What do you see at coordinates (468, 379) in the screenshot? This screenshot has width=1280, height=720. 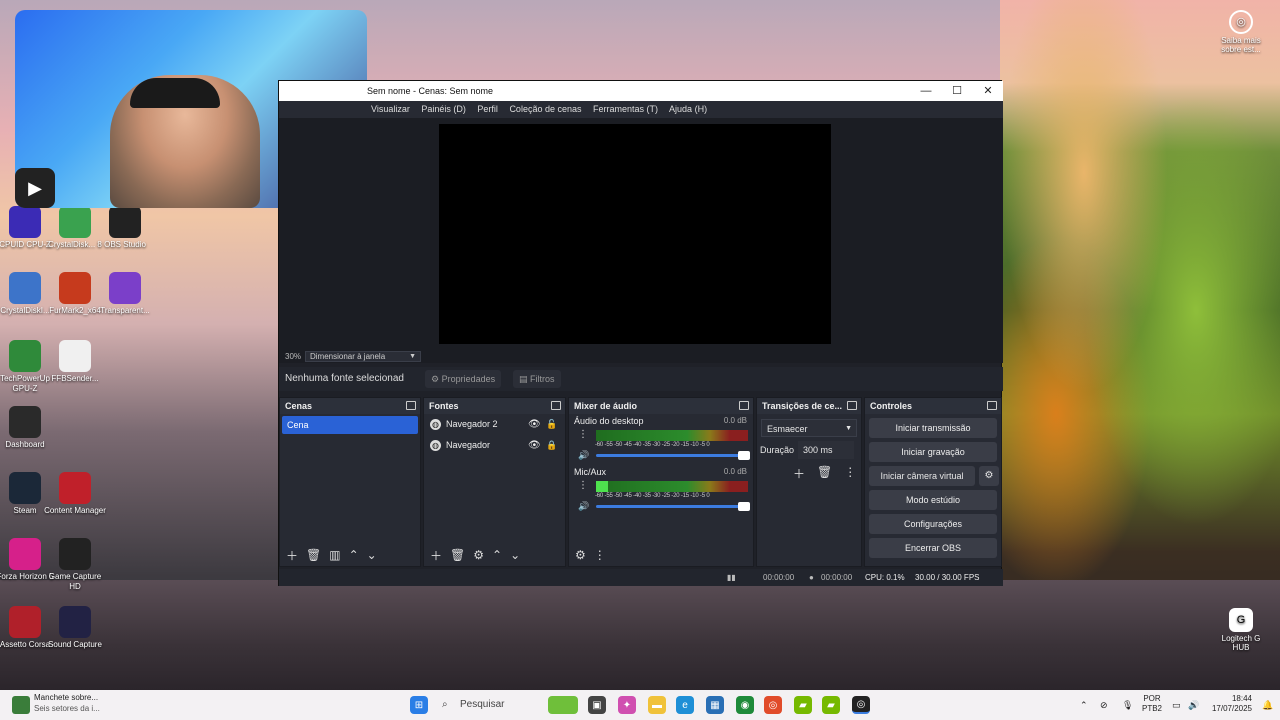 I see `properties-label: Propriedades` at bounding box center [468, 379].